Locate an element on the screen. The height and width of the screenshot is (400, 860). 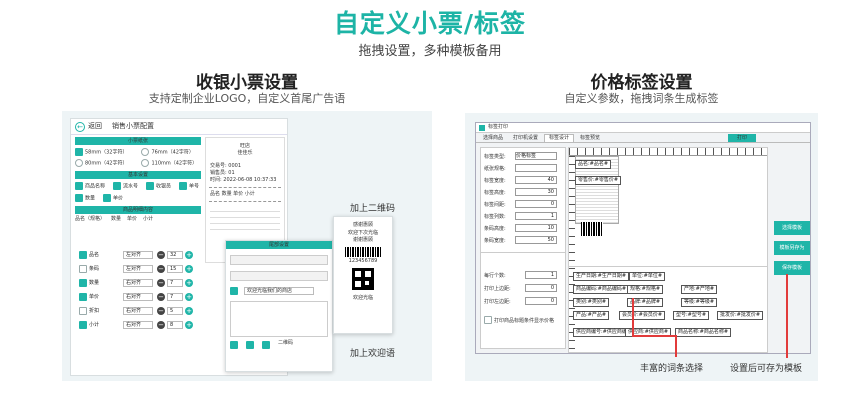
detail-row: 单价 右对齐 −7 + is located at coordinates (138, 296).